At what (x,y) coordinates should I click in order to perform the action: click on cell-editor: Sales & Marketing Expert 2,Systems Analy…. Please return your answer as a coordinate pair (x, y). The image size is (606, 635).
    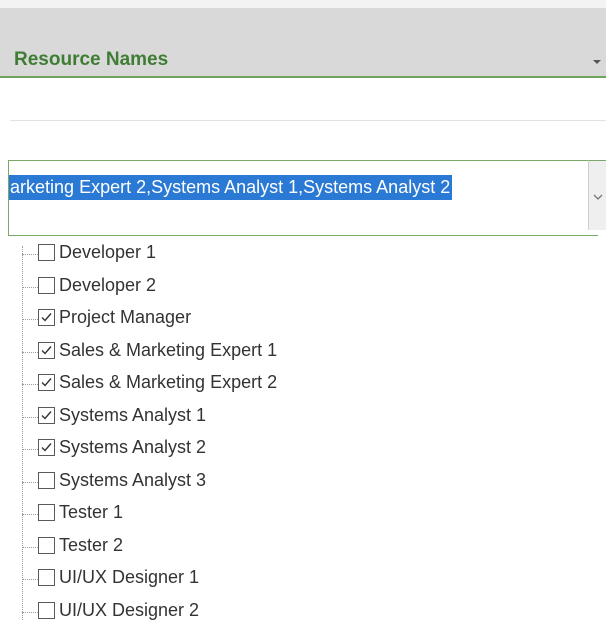
    Looking at the image, I should click on (303, 198).